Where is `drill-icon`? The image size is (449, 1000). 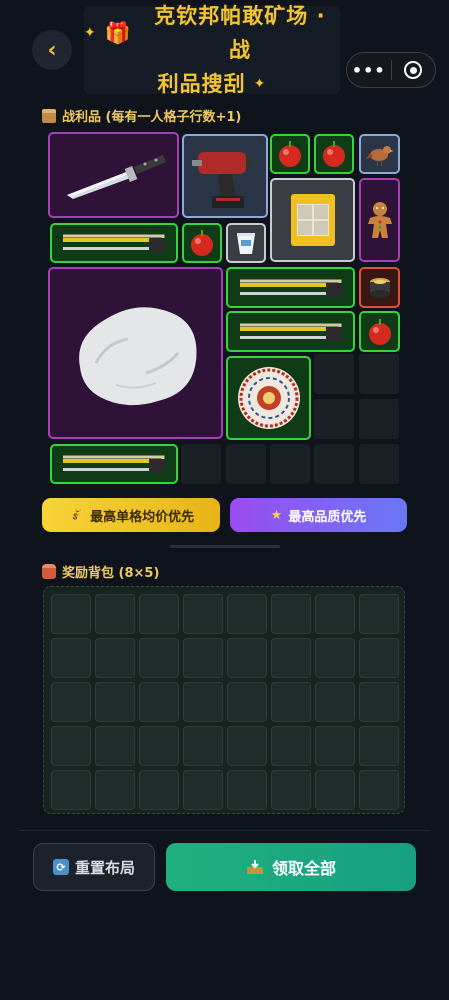 drill-icon is located at coordinates (222, 180).